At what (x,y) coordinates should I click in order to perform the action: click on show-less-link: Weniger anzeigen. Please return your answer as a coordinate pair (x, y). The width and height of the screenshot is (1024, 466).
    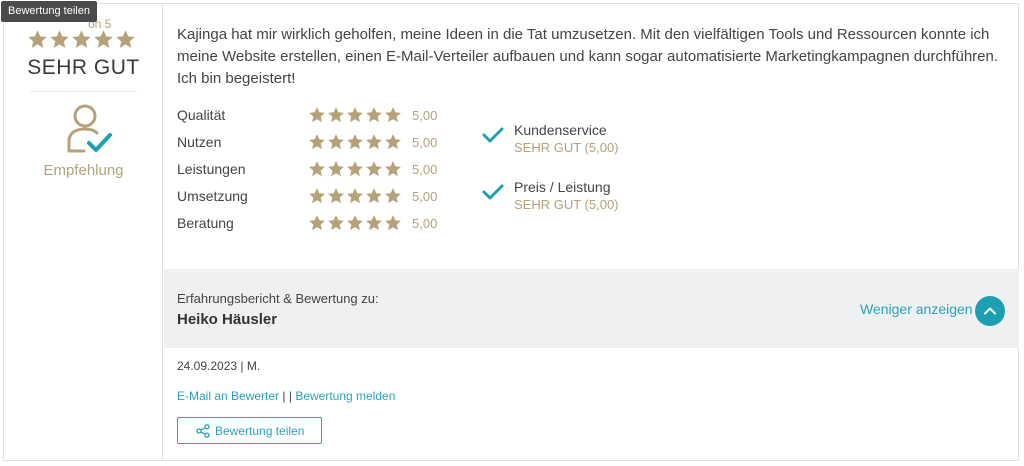
    Looking at the image, I should click on (916, 309).